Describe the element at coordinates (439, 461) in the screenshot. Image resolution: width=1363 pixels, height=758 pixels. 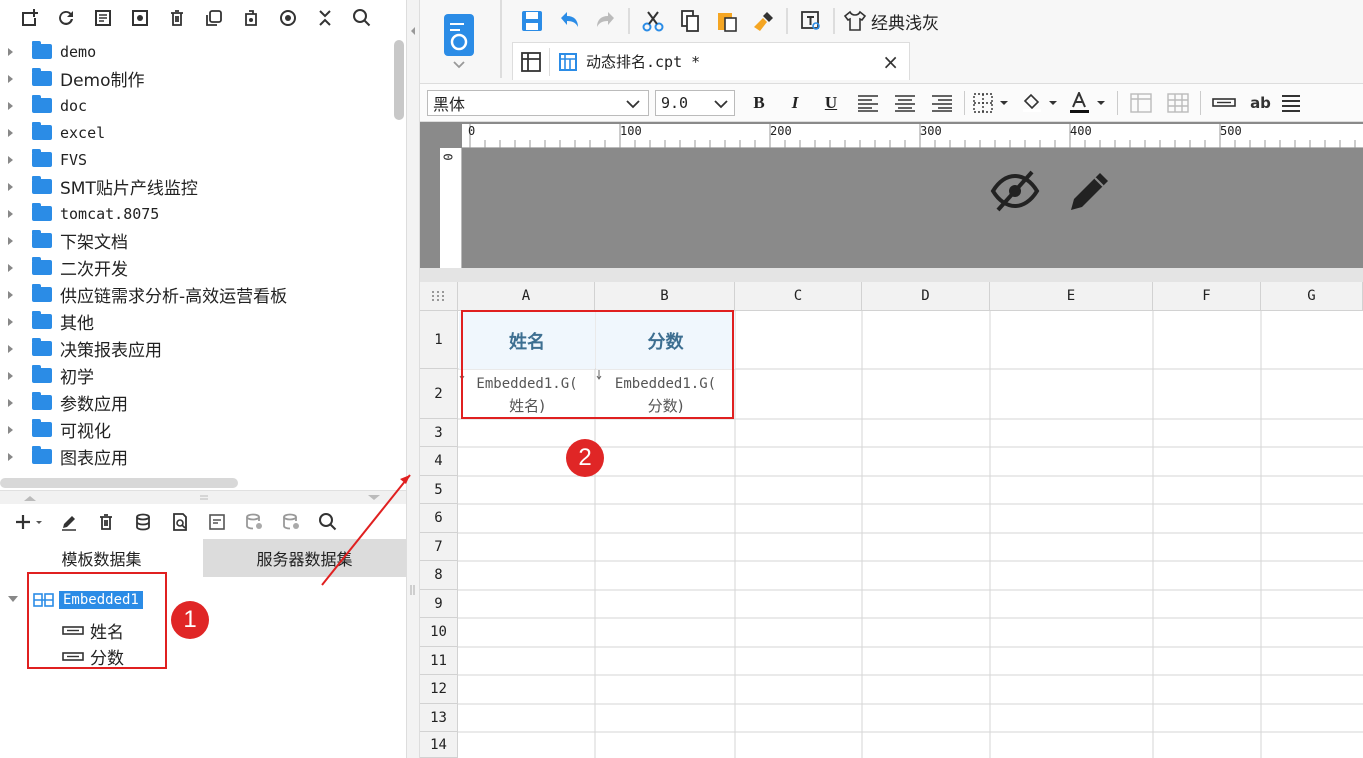
I see `row-header: 4` at that location.